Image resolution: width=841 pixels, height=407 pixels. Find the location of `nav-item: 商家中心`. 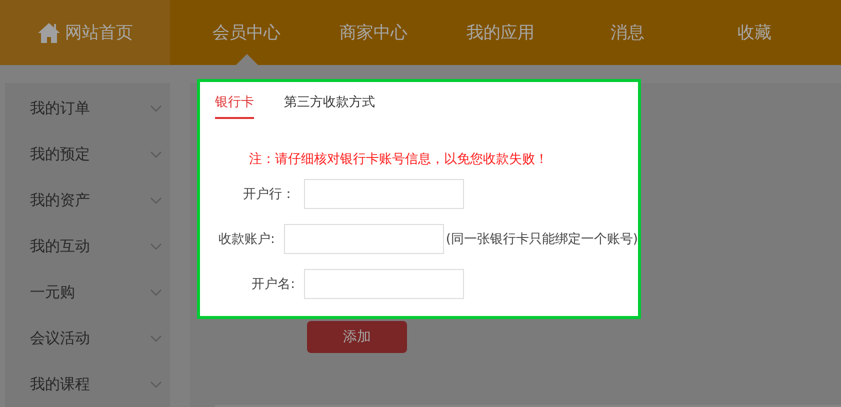

nav-item: 商家中心 is located at coordinates (373, 32).